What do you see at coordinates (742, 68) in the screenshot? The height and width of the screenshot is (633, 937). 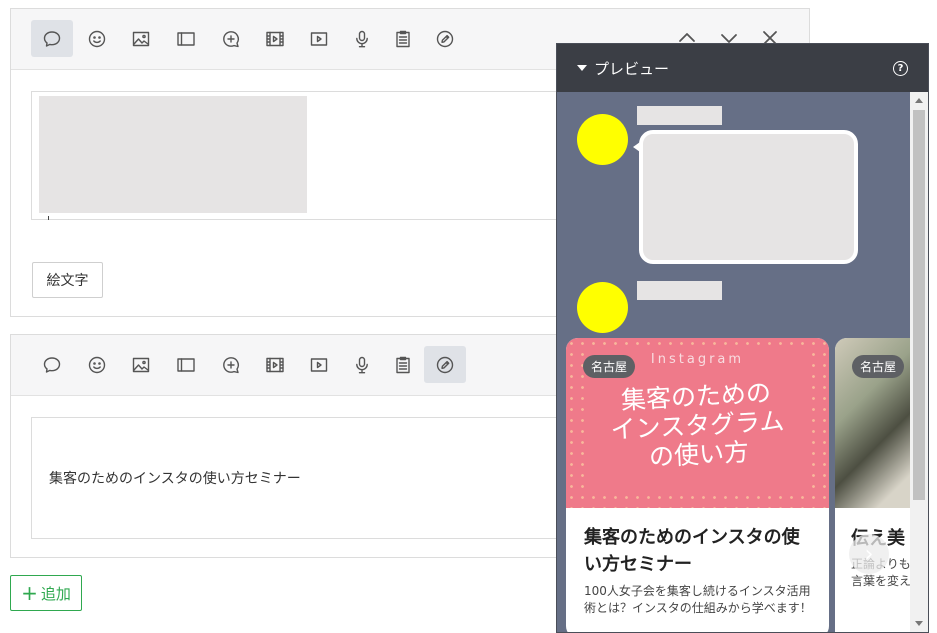 I see `preview-header: プレビュー ?` at bounding box center [742, 68].